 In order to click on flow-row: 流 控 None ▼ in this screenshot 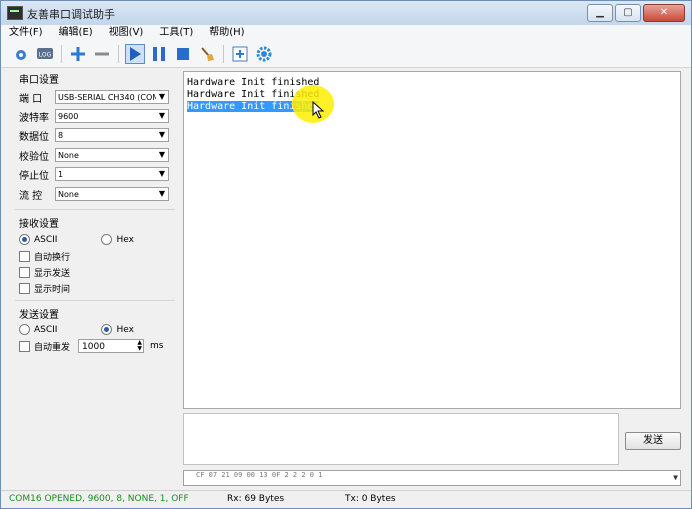, I will do `click(94, 194)`.